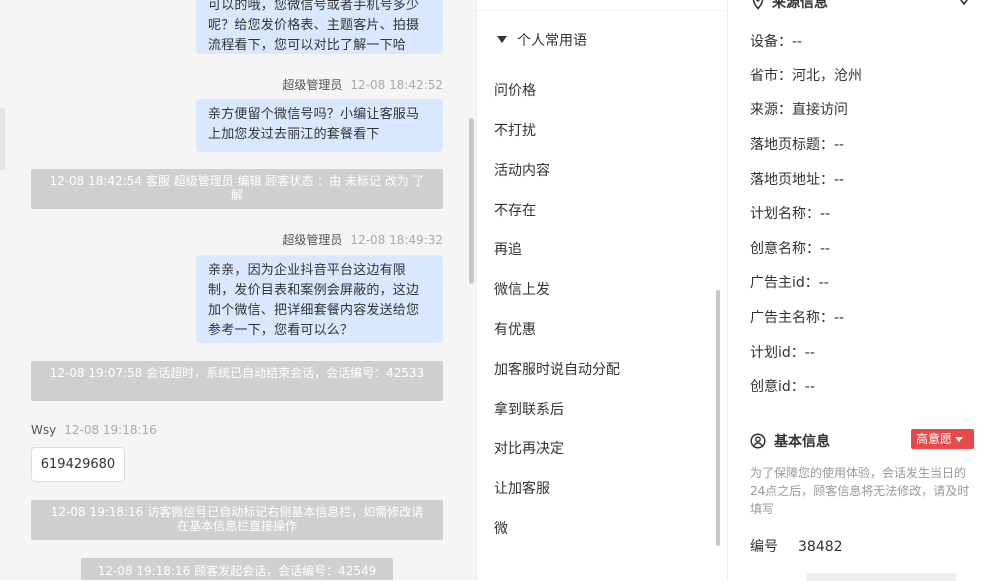 Image resolution: width=996 pixels, height=581 pixels. What do you see at coordinates (522, 170) in the screenshot?
I see `phrase-item: 活动内容` at bounding box center [522, 170].